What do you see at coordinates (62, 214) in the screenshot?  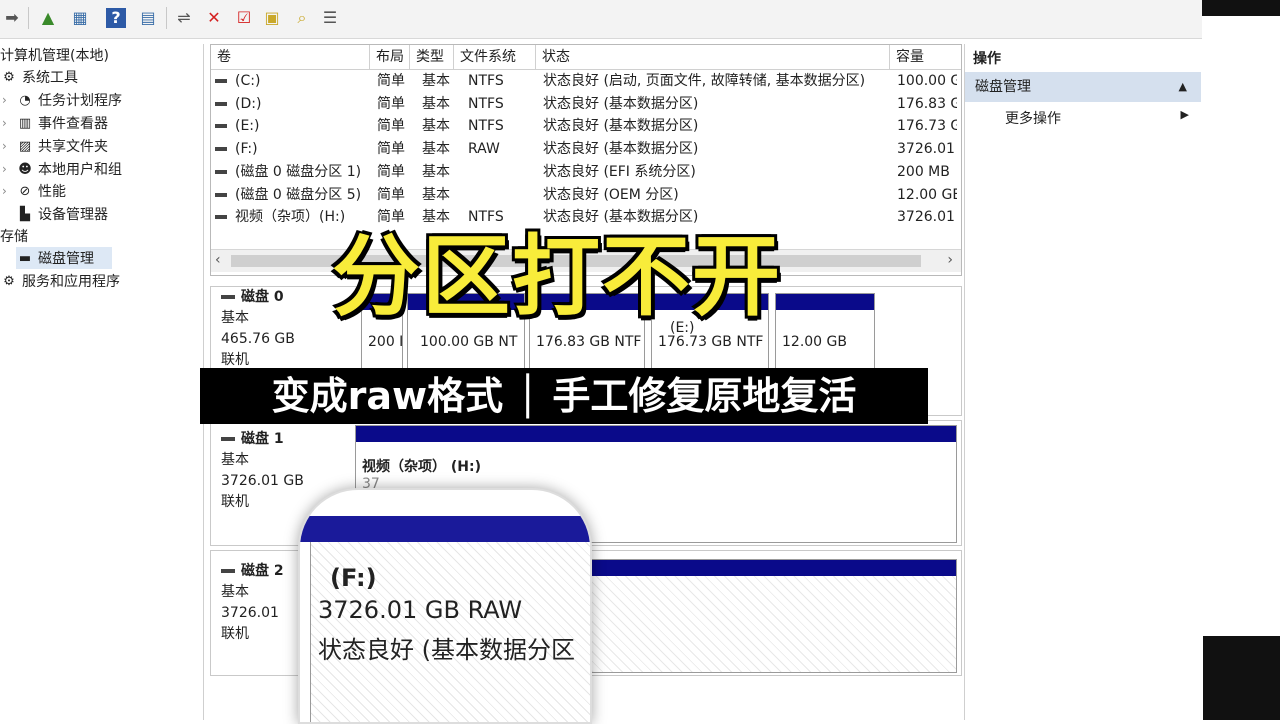 I see `tree-item-device-manager: ▙ 设备管理器` at bounding box center [62, 214].